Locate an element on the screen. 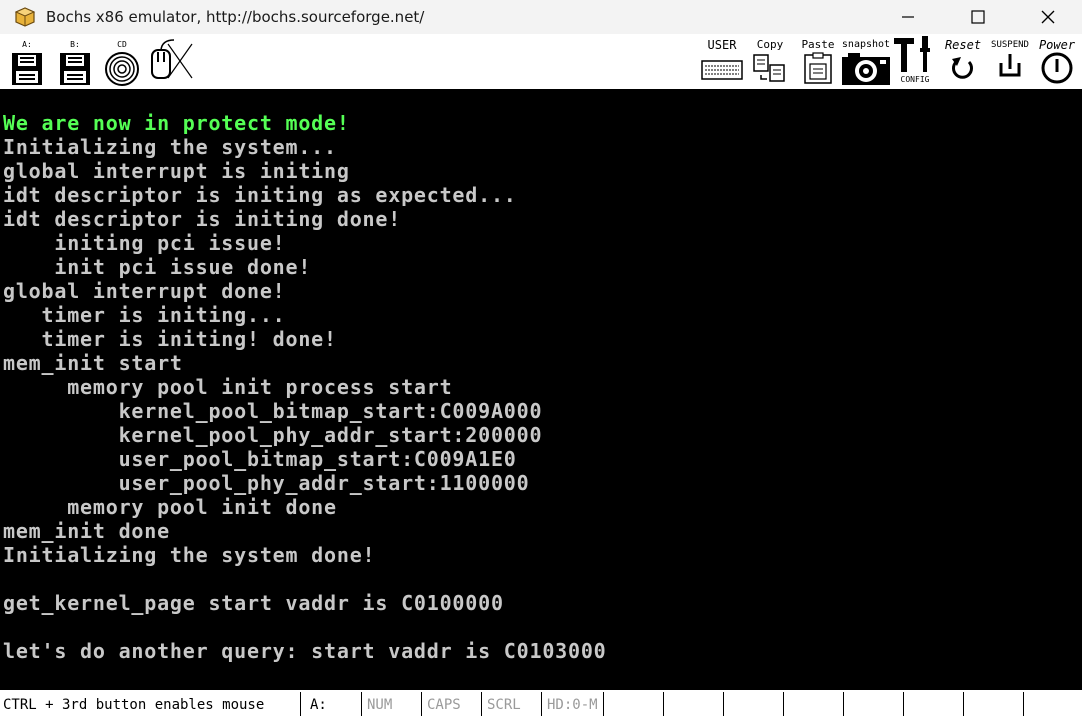 The width and height of the screenshot is (1082, 717). copy-icon is located at coordinates (769, 68).